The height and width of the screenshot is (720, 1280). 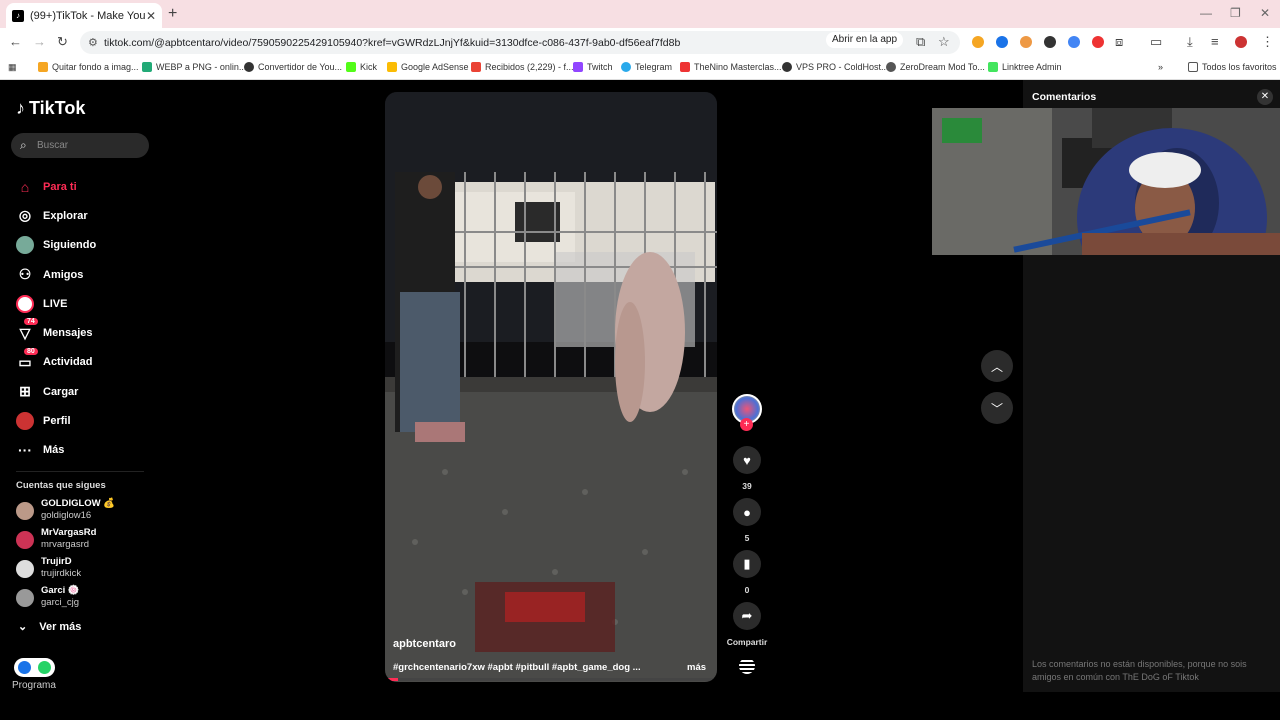 I want to click on music-disc-icon, so click(x=747, y=666).